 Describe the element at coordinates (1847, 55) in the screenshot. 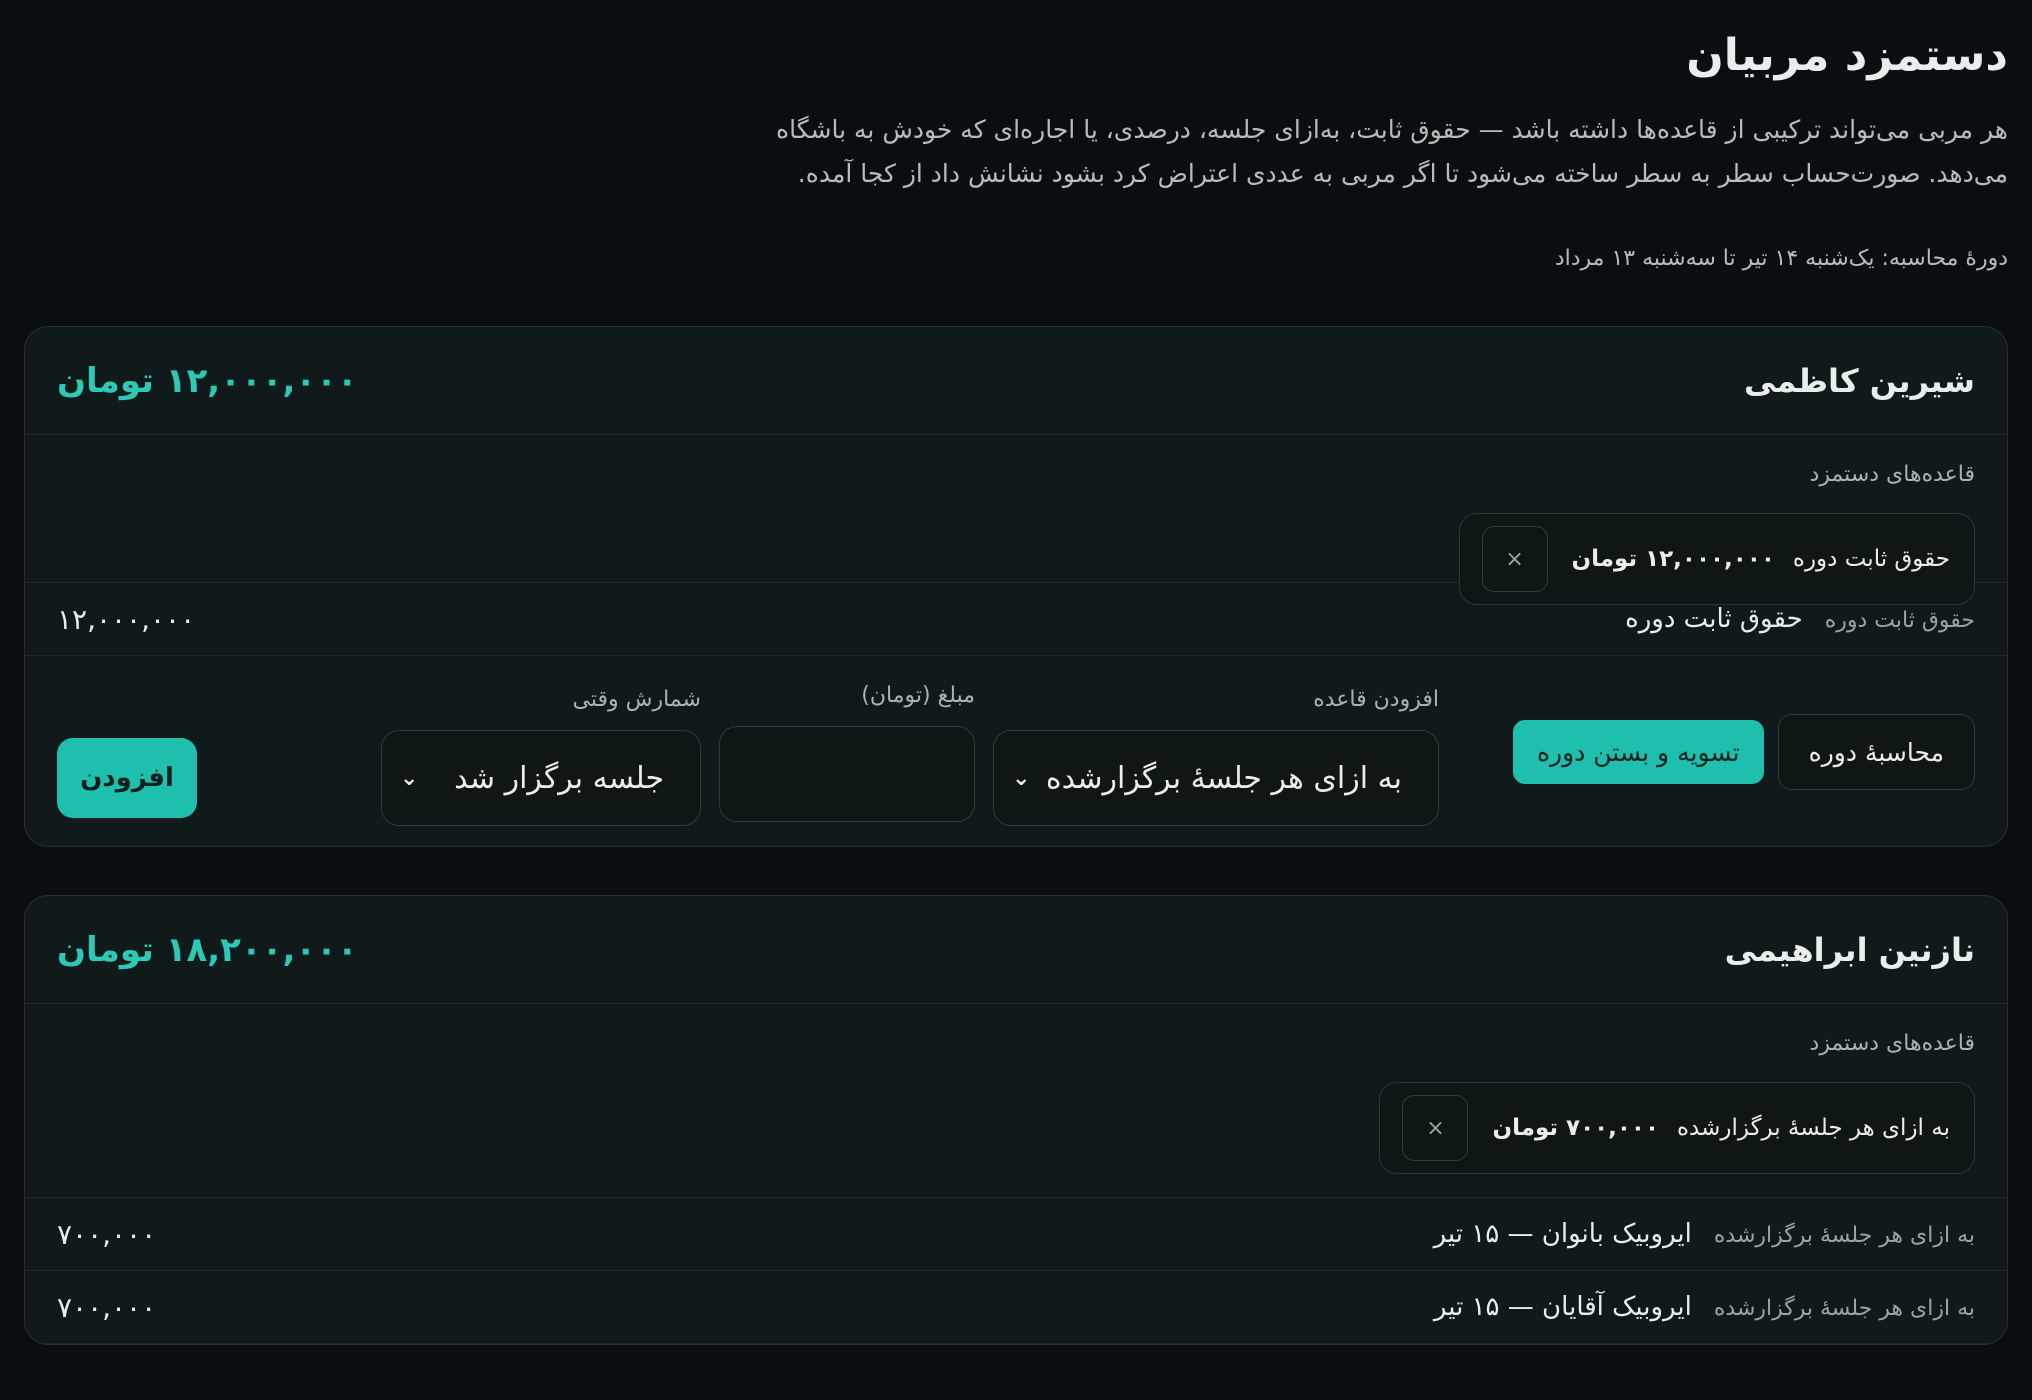

I see `page-title: دستمزد مربیان` at that location.